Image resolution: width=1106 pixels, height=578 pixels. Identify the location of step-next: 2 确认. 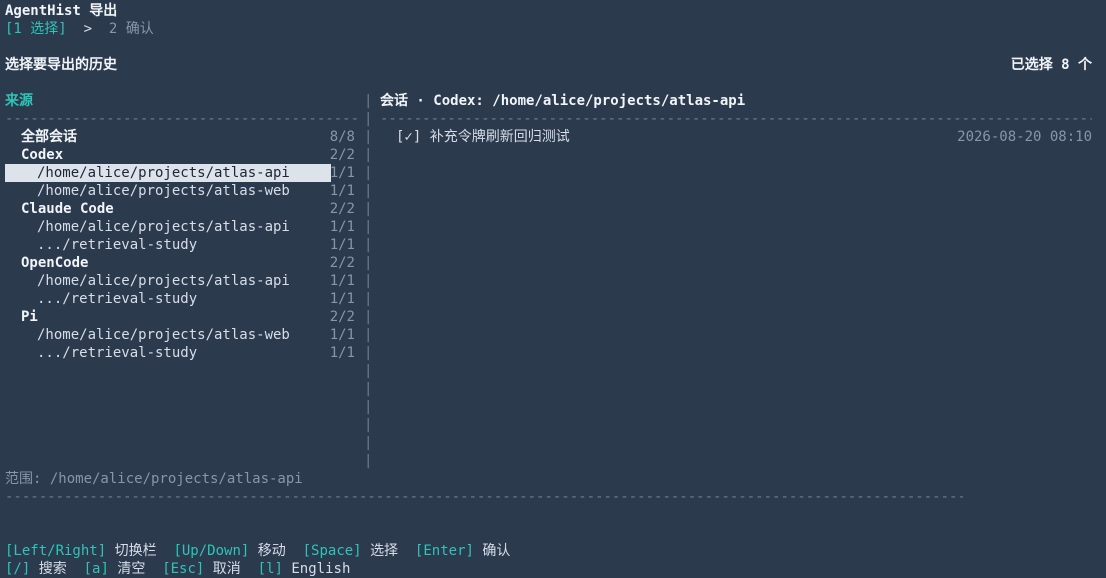
(131, 29).